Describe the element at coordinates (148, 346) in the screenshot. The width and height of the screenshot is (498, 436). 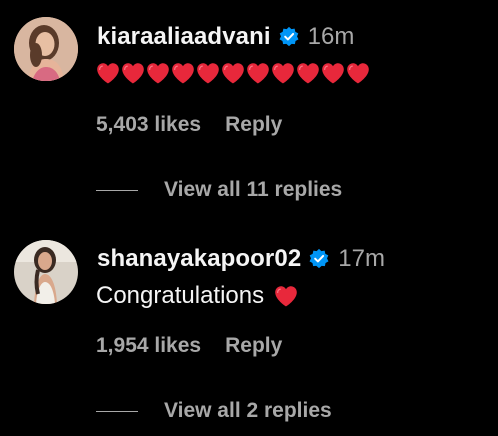
I see `likes-count: 1,954 likes` at that location.